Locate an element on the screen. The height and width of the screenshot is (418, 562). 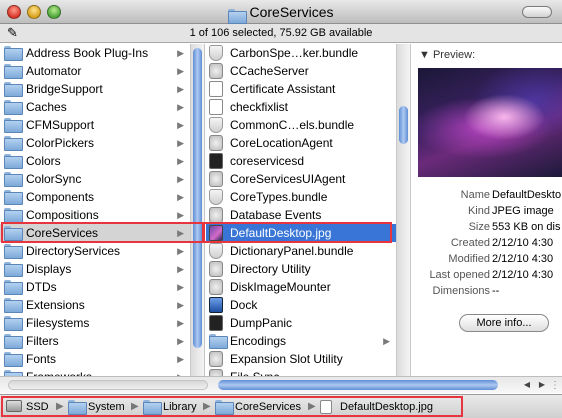
title-bar: CoreServices is located at coordinates (281, 12).